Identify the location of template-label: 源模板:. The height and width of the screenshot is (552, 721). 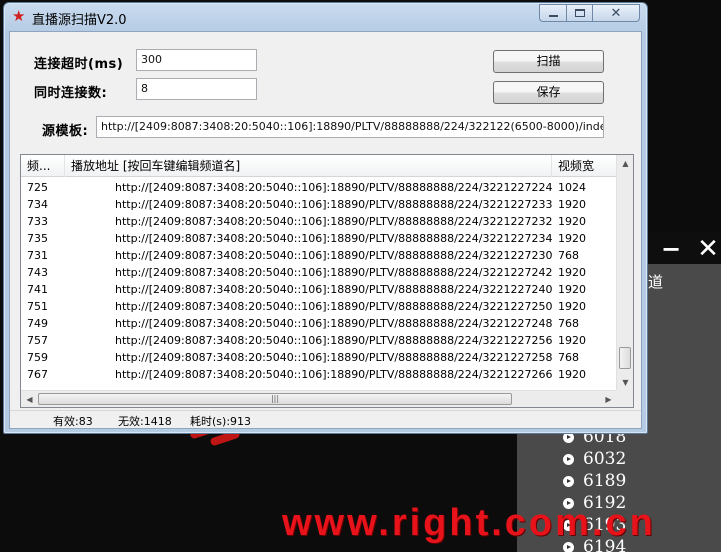
(65, 131).